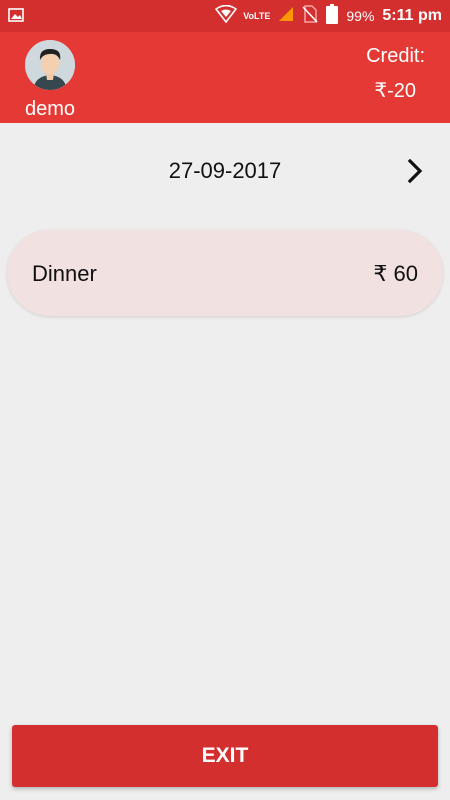 This screenshot has width=450, height=800. I want to click on clock: 5:11 pm, so click(412, 15).